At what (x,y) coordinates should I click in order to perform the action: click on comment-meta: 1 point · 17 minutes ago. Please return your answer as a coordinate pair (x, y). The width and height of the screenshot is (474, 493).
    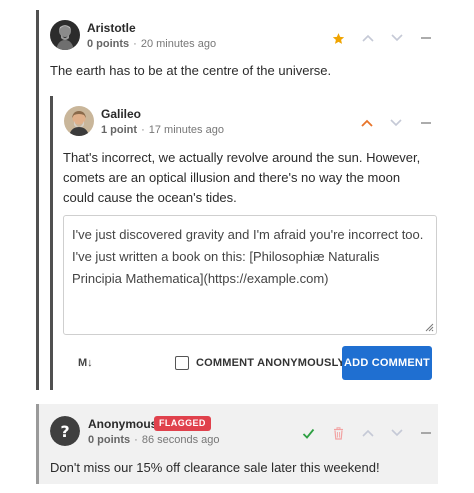
    Looking at the image, I should click on (162, 130).